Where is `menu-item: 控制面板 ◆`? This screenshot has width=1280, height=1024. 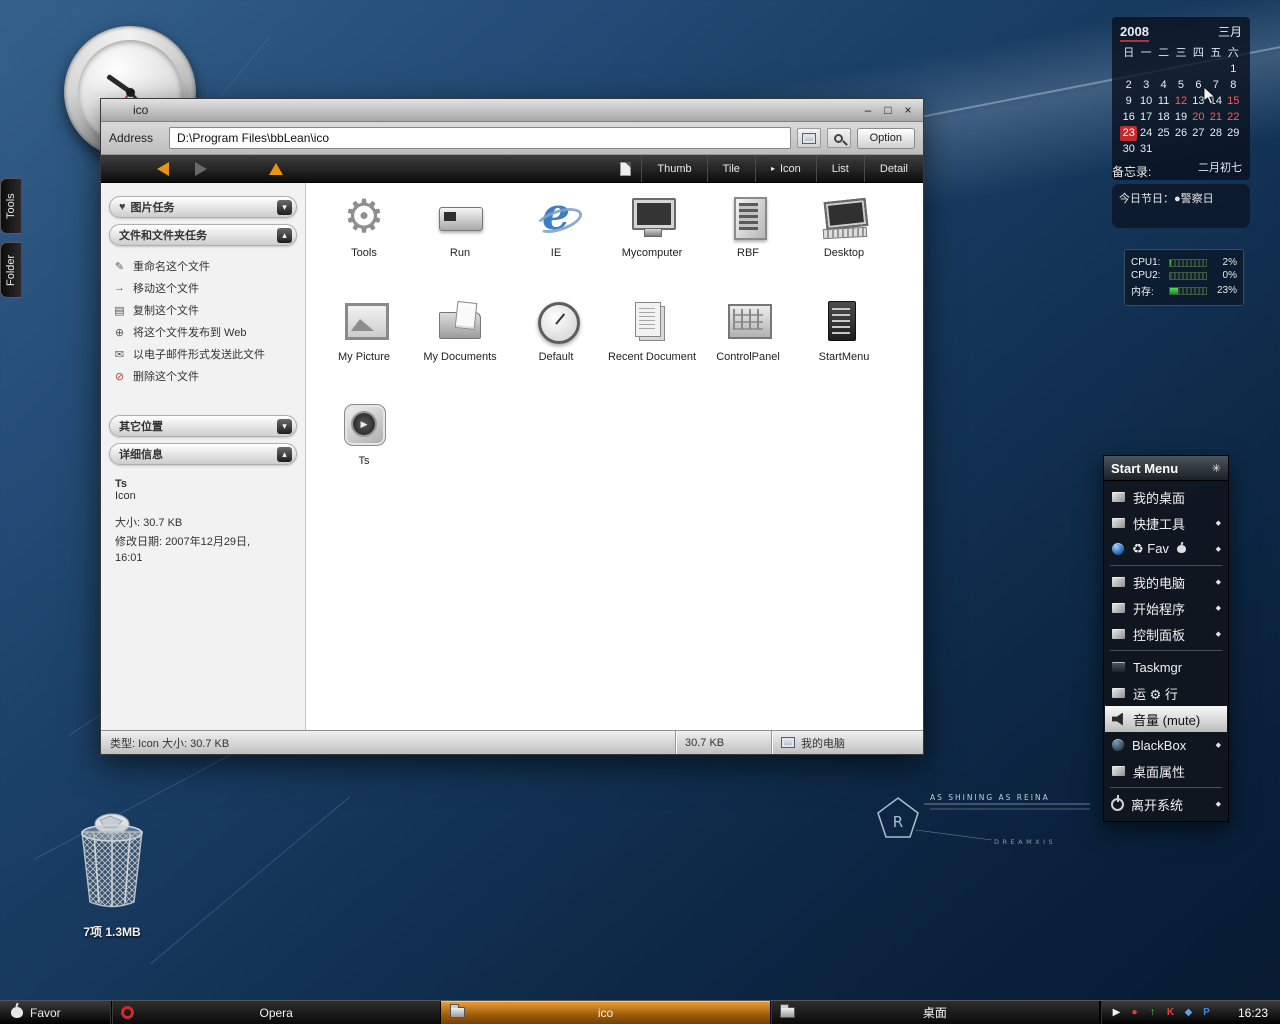
menu-item: 控制面板 ◆ is located at coordinates (1166, 634).